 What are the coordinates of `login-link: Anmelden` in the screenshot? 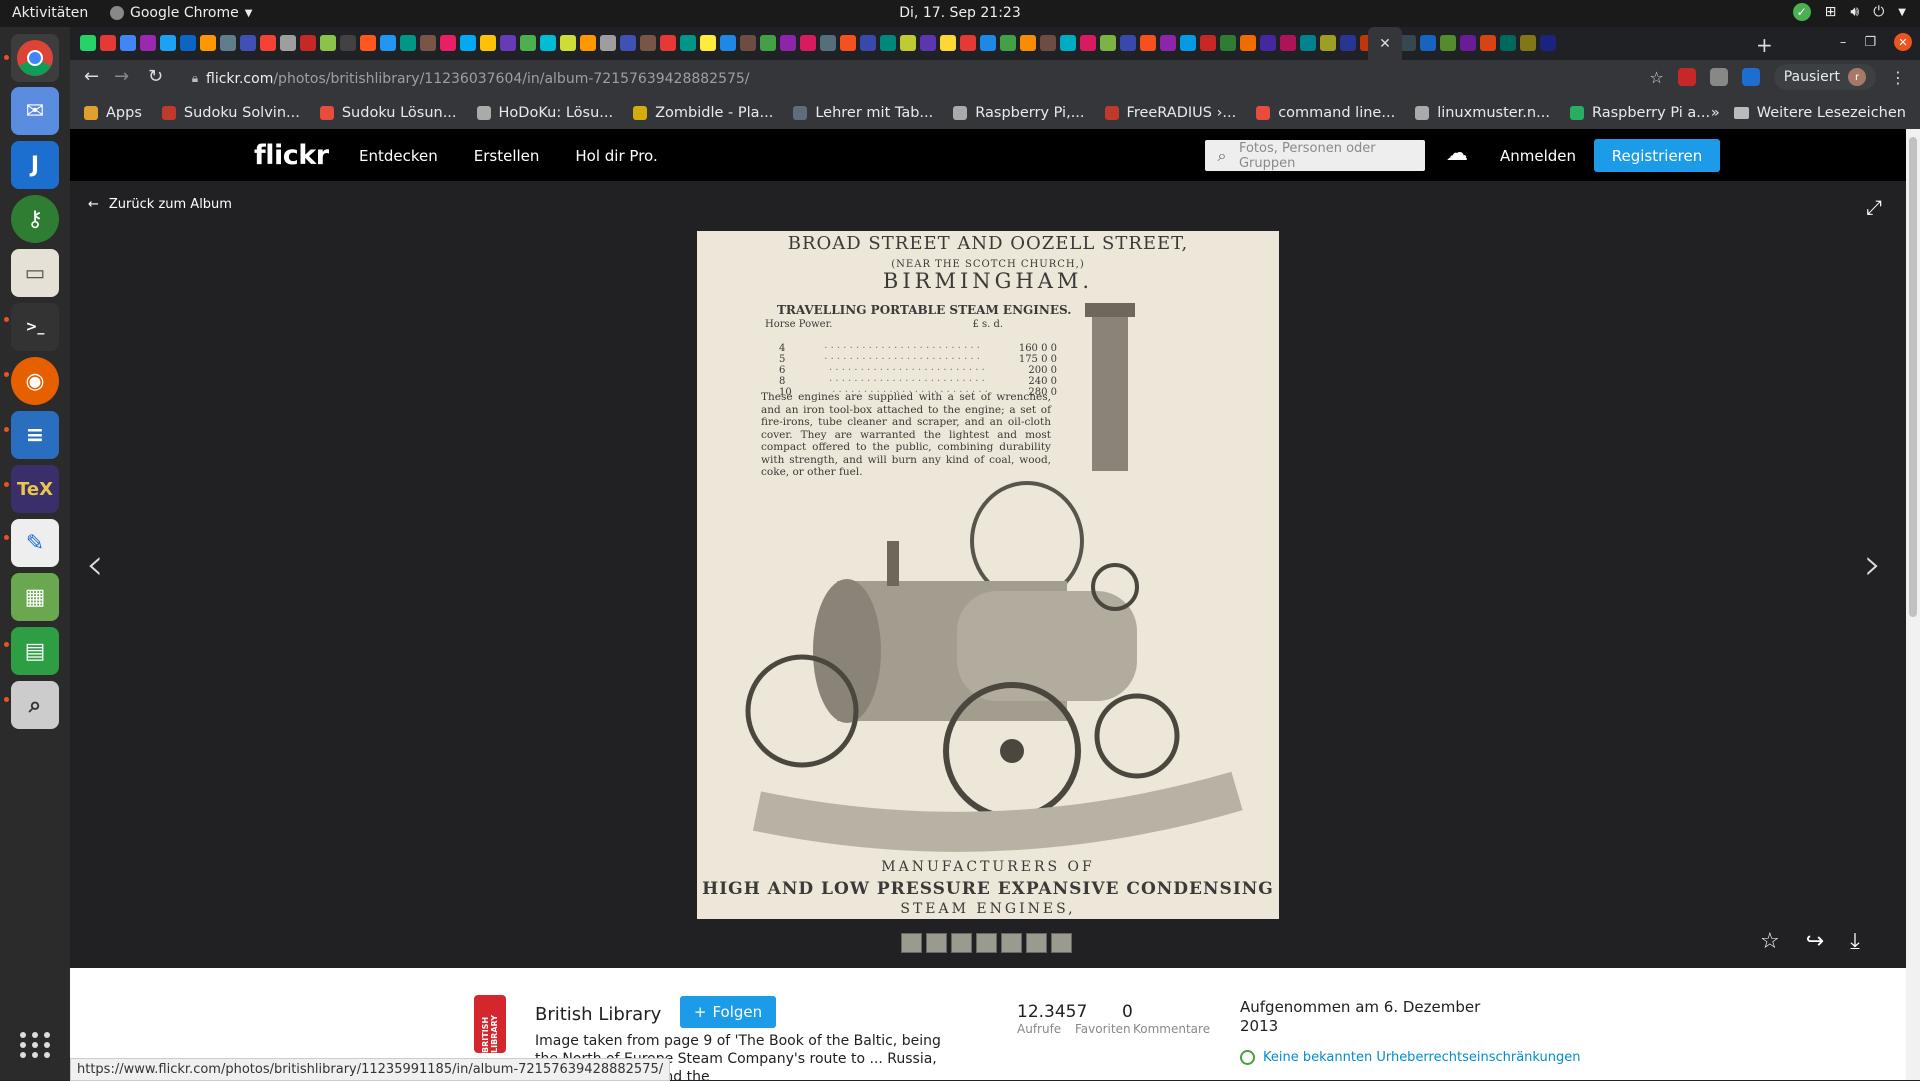 It's located at (1538, 156).